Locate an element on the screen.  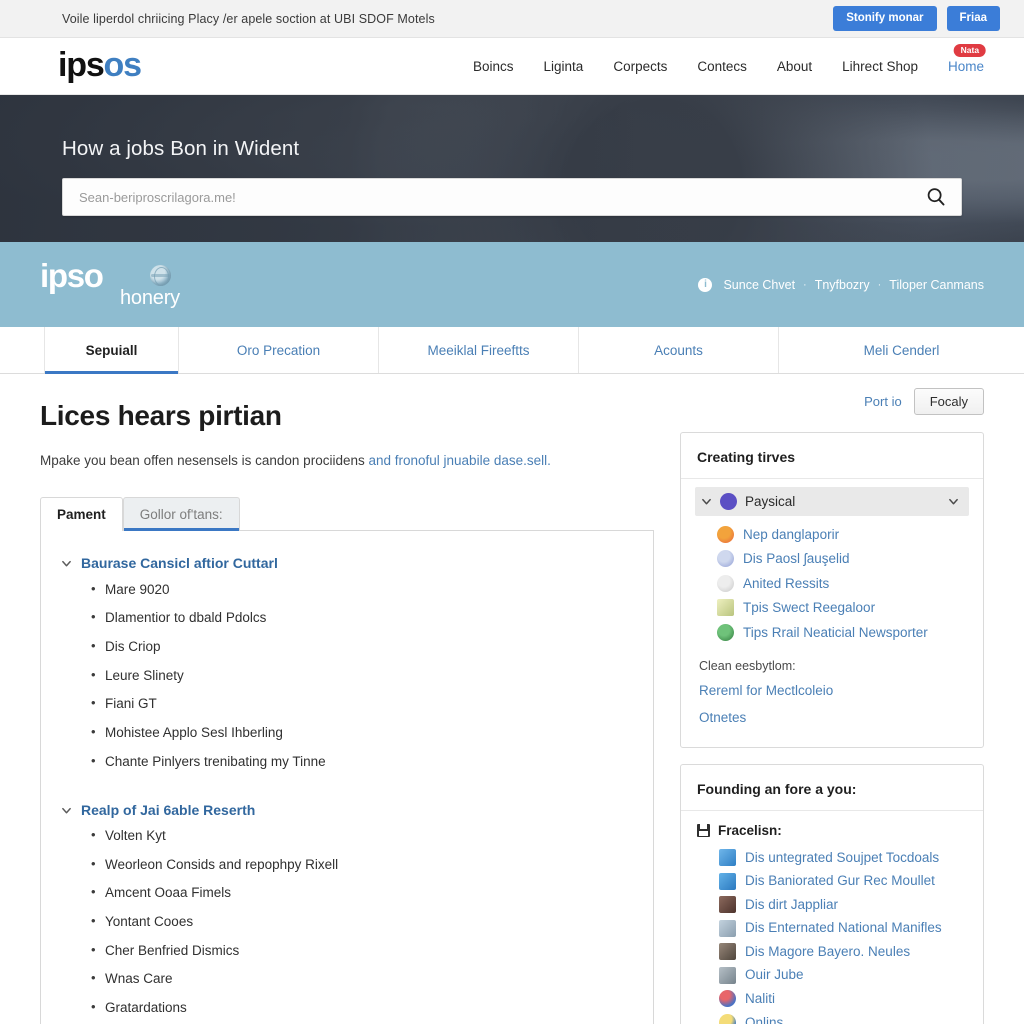
announcement-actions: Stonify monar Friaa is located at coordinates (916, 18).